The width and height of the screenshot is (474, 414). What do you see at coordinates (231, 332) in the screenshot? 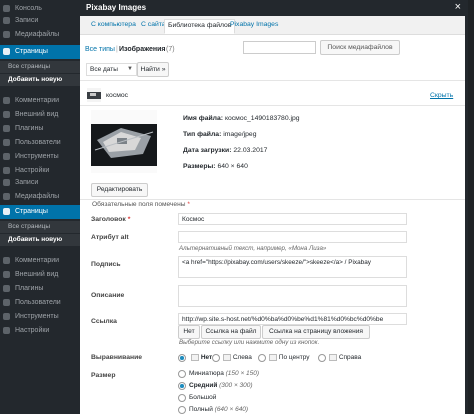
I see `link-to-file-button: Ссылка на файл` at bounding box center [231, 332].